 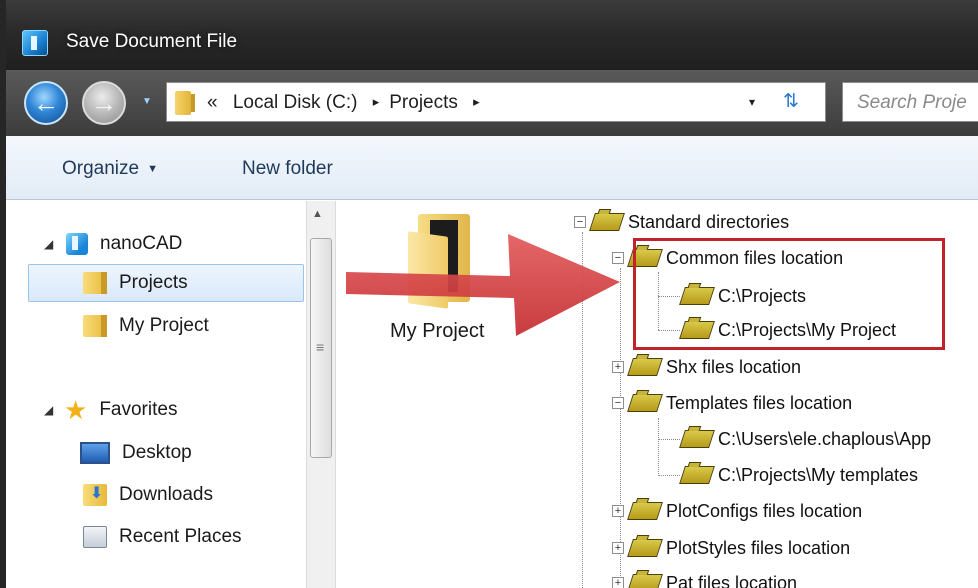 What do you see at coordinates (732, 580) in the screenshot?
I see `tree-node-label: Pat files location` at bounding box center [732, 580].